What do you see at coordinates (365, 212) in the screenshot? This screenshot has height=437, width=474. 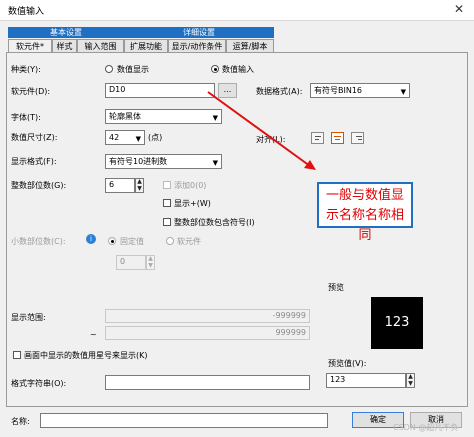 I see `annotation-callout: 一般与数值显示名称名称相同` at bounding box center [365, 212].